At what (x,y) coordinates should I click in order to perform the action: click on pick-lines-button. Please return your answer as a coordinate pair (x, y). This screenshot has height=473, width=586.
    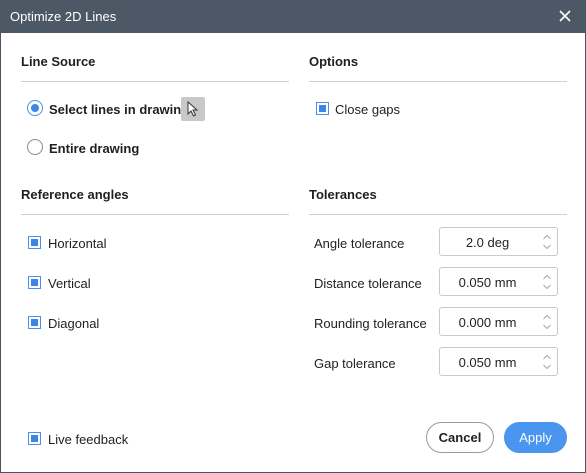
    Looking at the image, I should click on (193, 109).